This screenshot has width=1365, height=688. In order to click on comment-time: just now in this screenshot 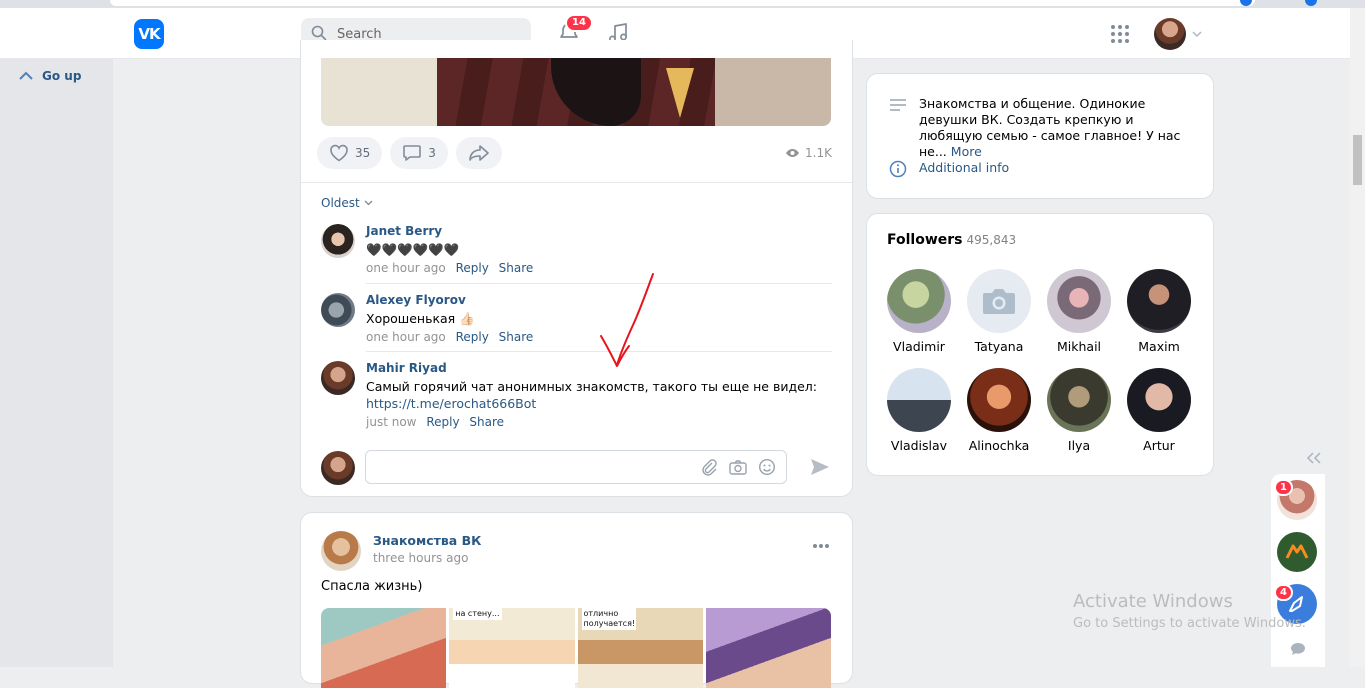, I will do `click(391, 422)`.